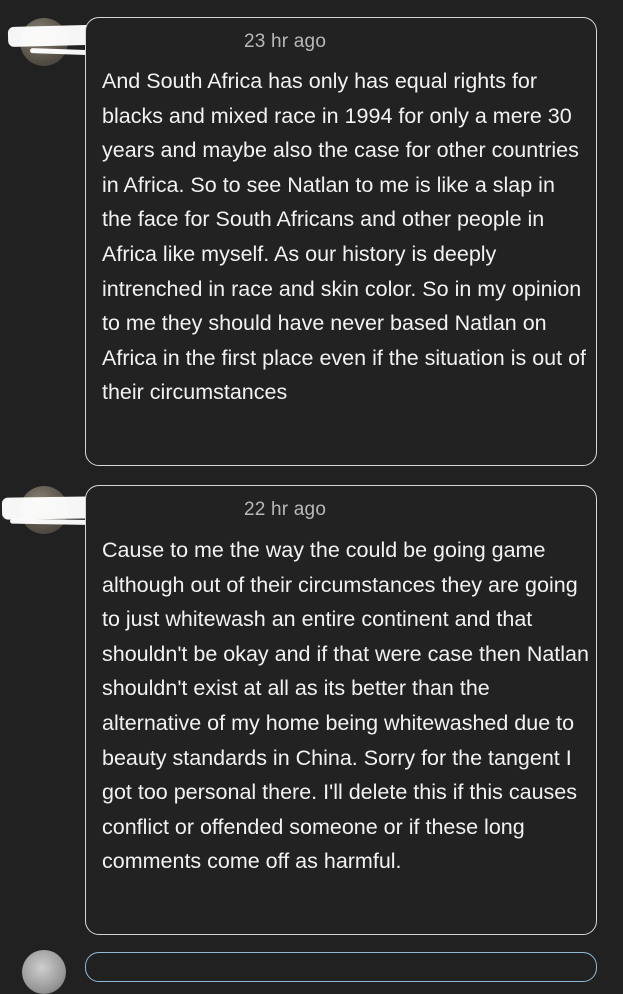 Image resolution: width=623 pixels, height=994 pixels. Describe the element at coordinates (285, 509) in the screenshot. I see `comment-timestamp: 22 hr ago` at that location.